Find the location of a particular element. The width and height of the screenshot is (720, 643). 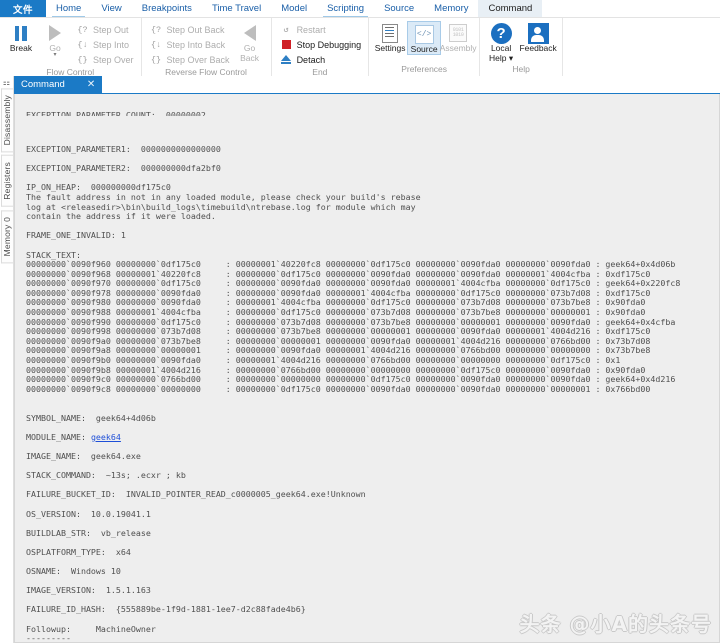

play-back-icon is located at coordinates (249, 33).